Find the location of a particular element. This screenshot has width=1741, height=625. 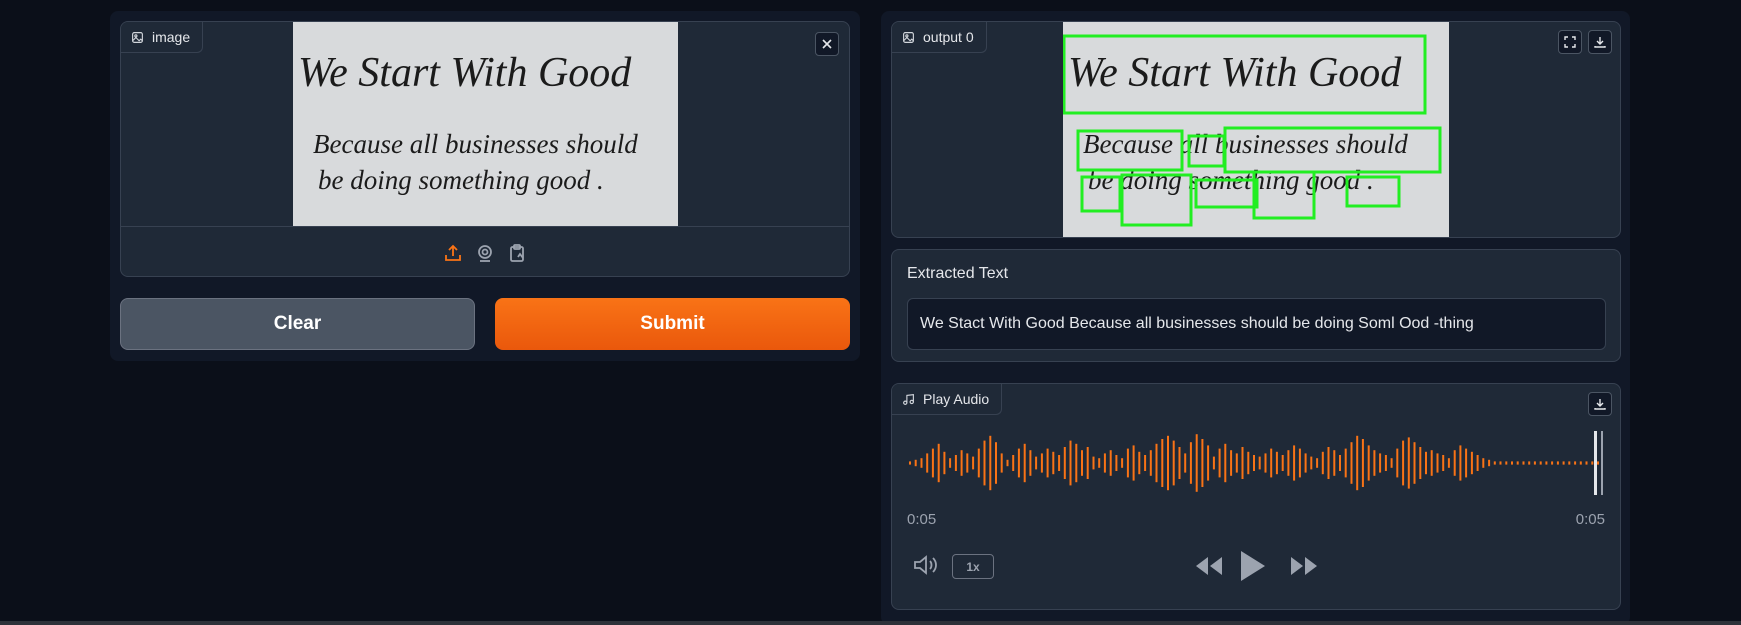

input-photo-line3: be doing something good . is located at coordinates (461, 180).